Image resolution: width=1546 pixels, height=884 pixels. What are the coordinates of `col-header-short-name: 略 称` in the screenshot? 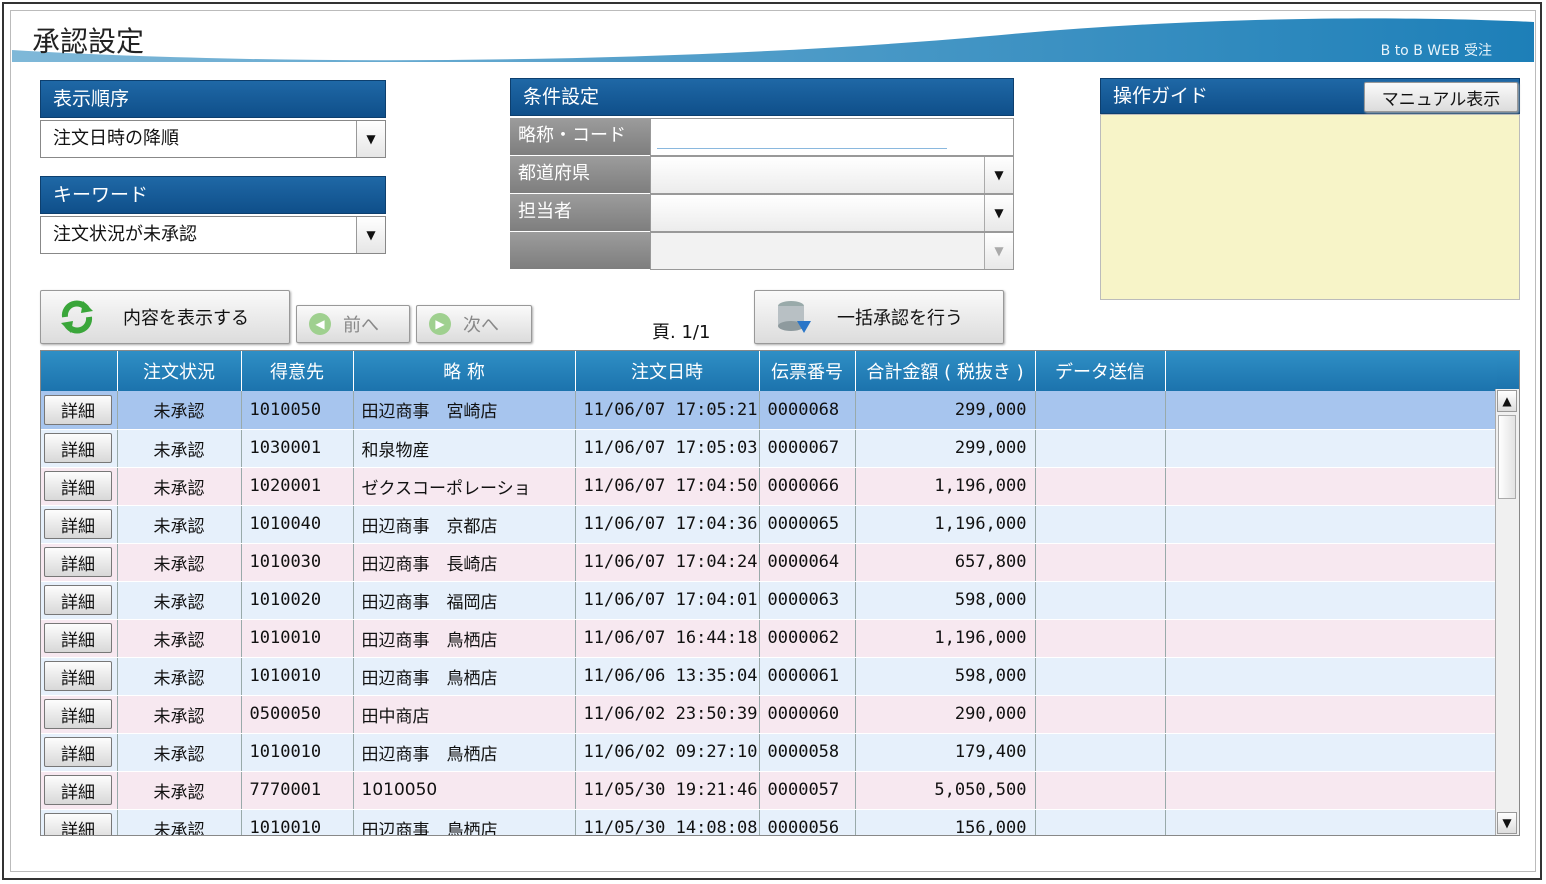 It's located at (464, 371).